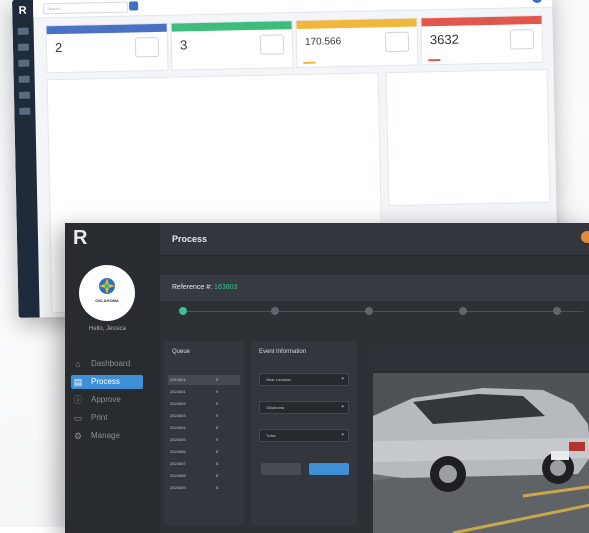  Describe the element at coordinates (204, 428) in the screenshot. I see `queue-row: 2024004 8` at that location.